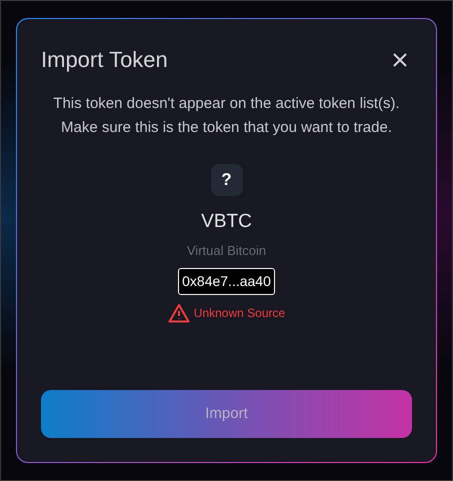 The width and height of the screenshot is (453, 481). What do you see at coordinates (226, 180) in the screenshot?
I see `token-icon: ?` at bounding box center [226, 180].